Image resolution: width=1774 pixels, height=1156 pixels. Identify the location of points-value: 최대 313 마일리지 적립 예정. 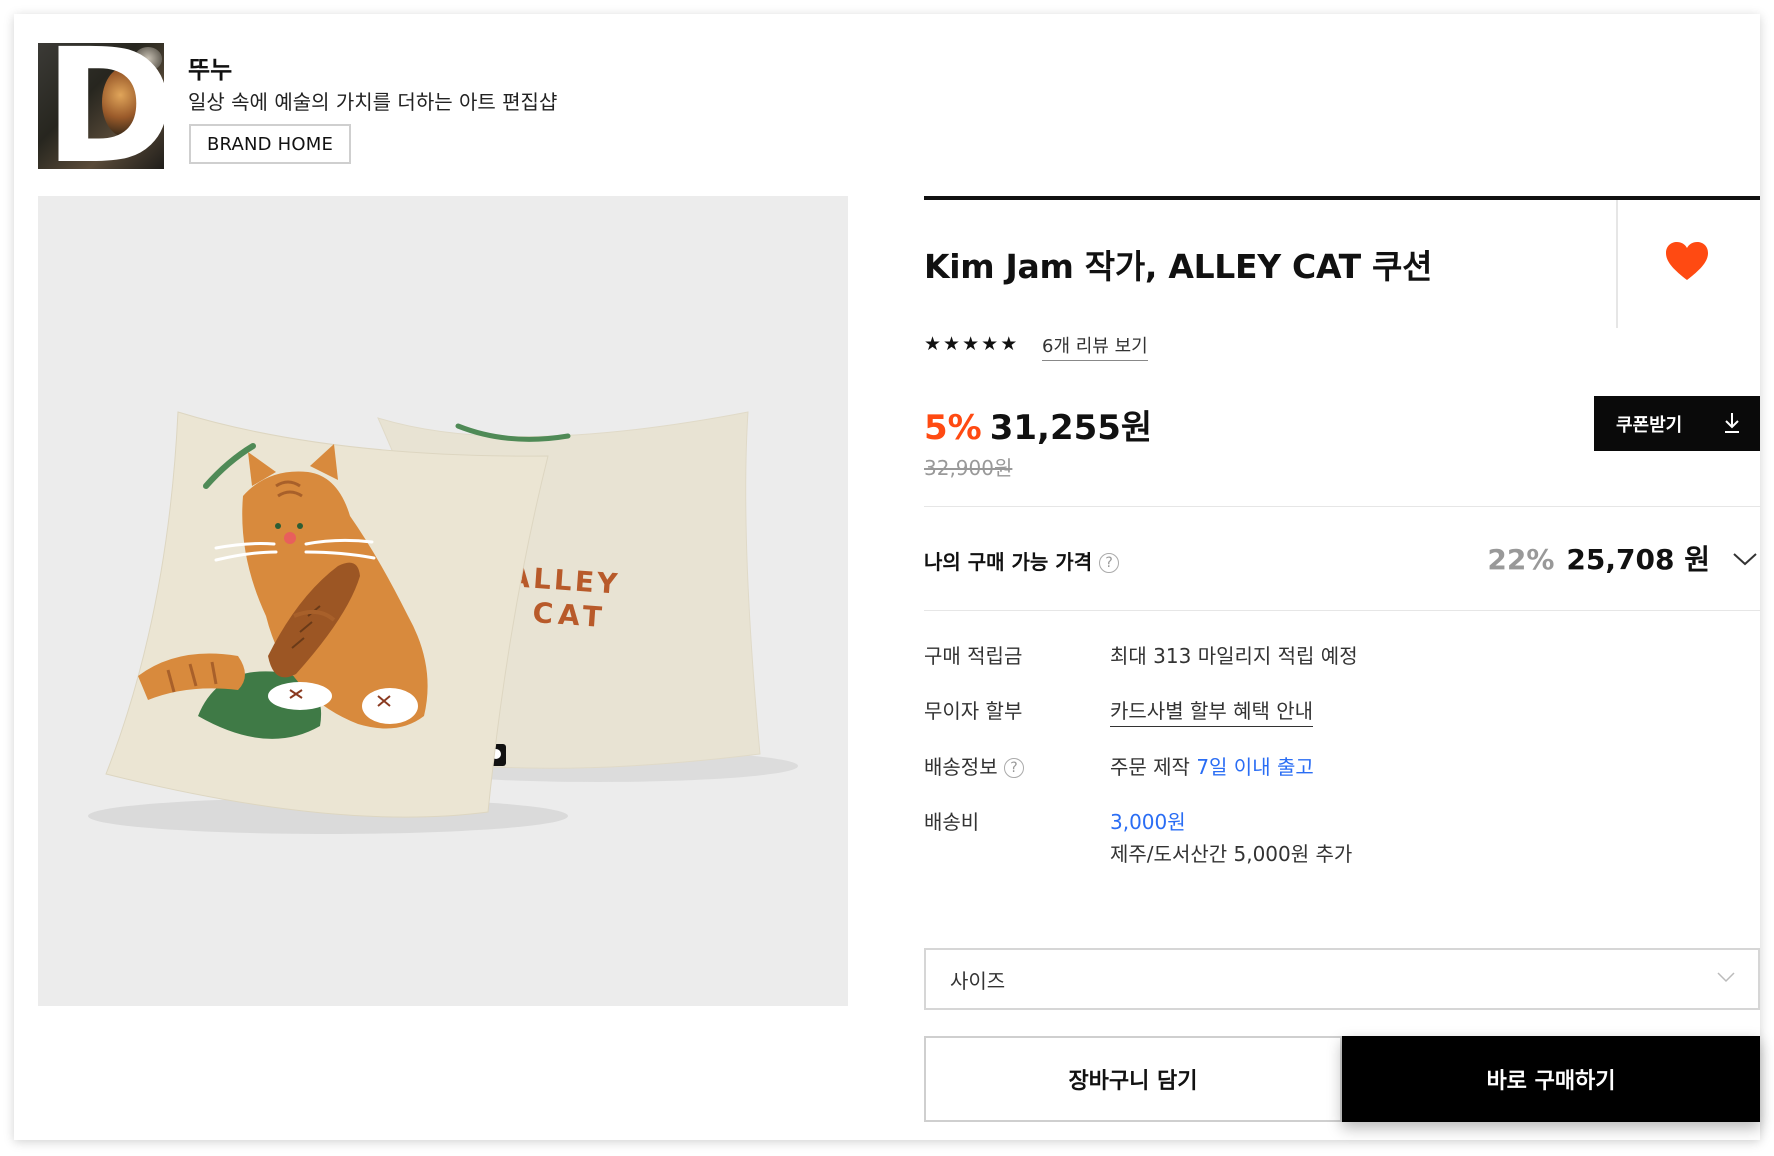
(1234, 656).